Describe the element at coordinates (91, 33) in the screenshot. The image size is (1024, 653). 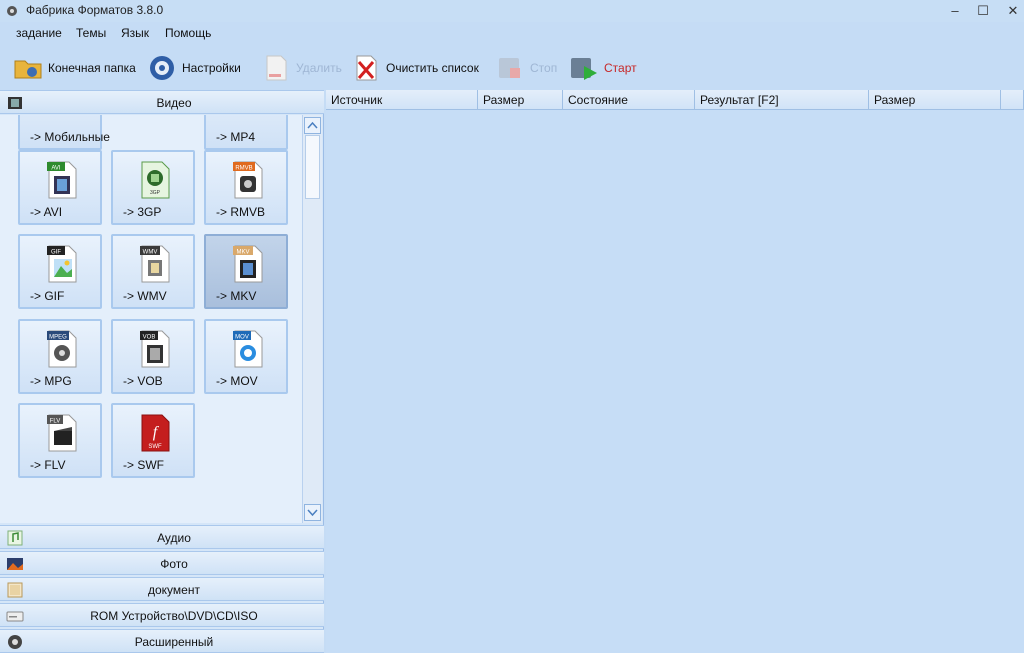
I see `menu-themes: Темы` at that location.